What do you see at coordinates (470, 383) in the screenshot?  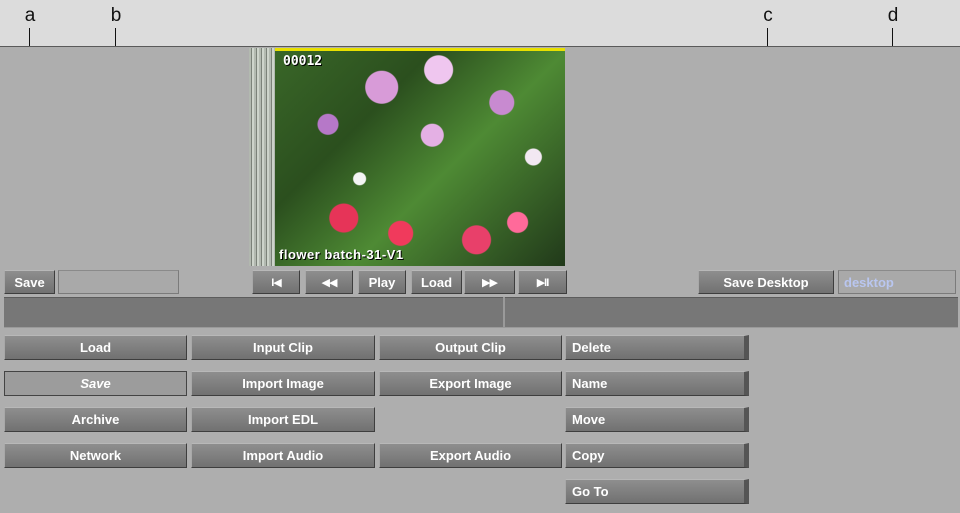 I see `menu-export-image-button: Export Image` at bounding box center [470, 383].